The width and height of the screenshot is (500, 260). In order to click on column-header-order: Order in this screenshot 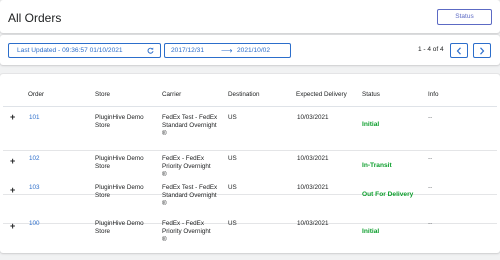, I will do `click(36, 94)`.